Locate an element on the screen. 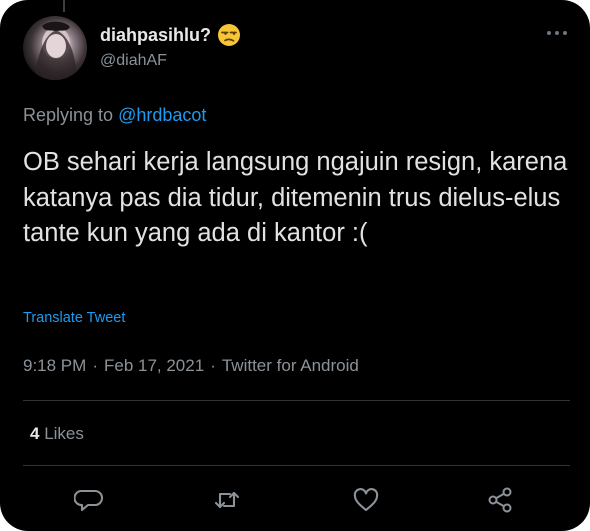 The height and width of the screenshot is (531, 590). retweet-icon is located at coordinates (227, 500).